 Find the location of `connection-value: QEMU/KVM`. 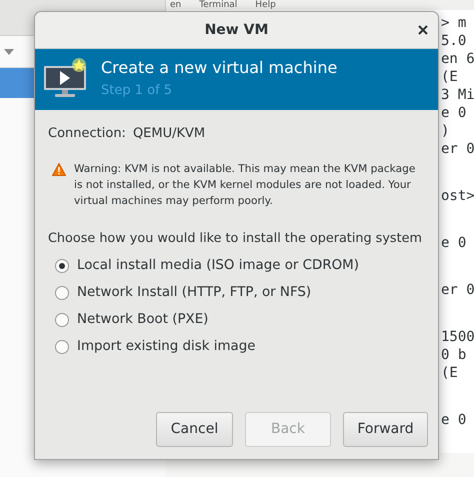

connection-value: QEMU/KVM is located at coordinates (169, 133).